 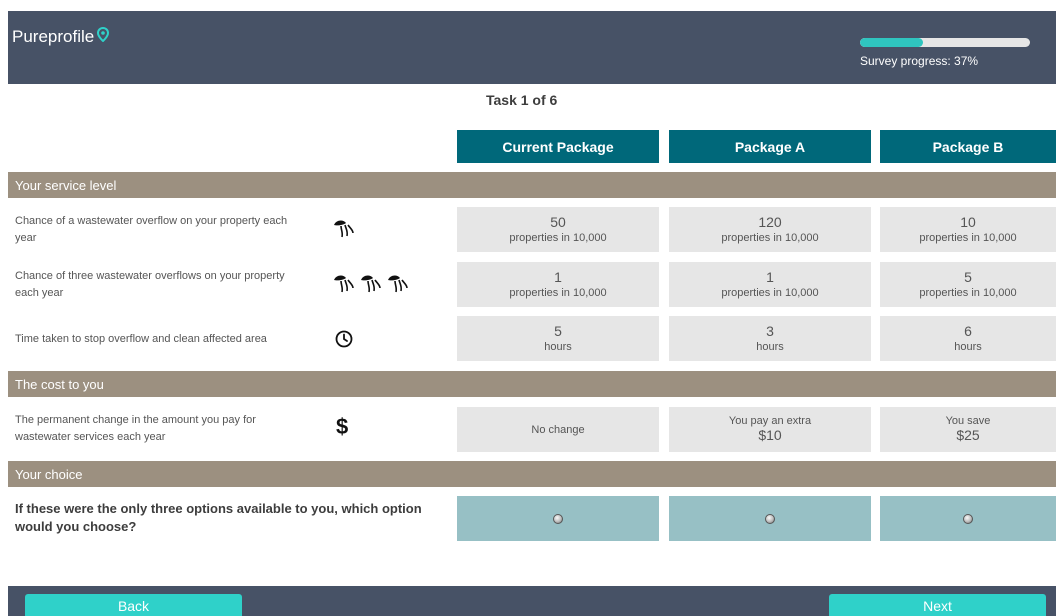 I want to click on choice-package-a, so click(x=770, y=518).